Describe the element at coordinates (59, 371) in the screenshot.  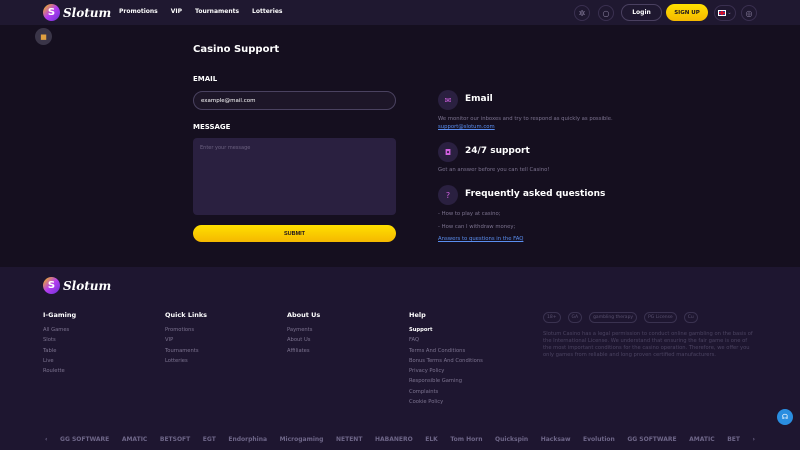
I see `footer-link: Roulette` at that location.